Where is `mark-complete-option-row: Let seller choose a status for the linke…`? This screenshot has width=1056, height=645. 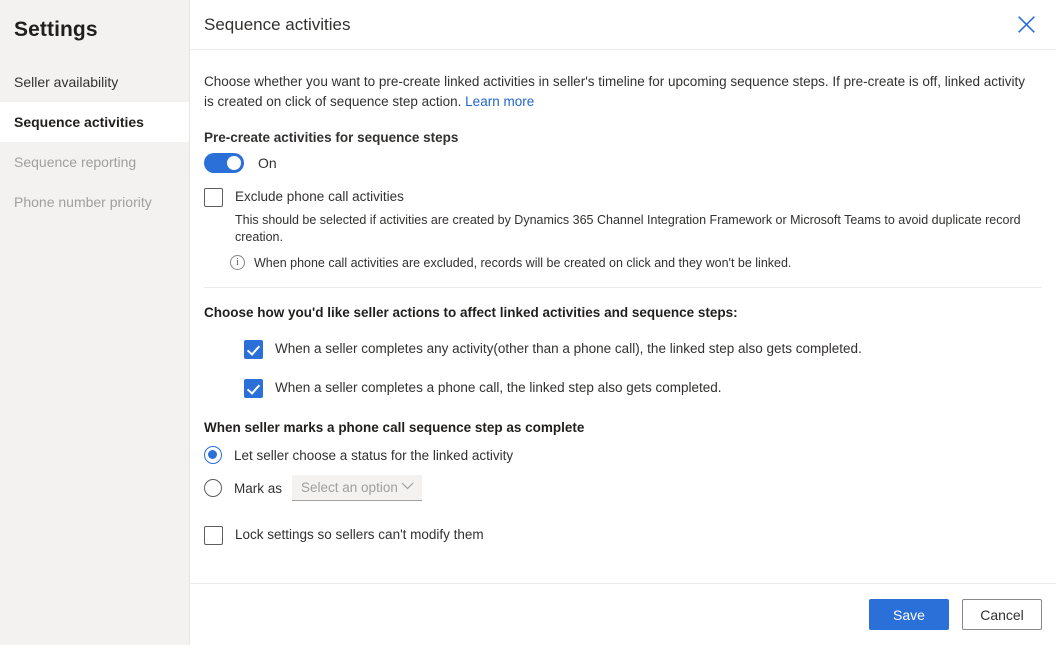
mark-complete-option-row: Let seller choose a status for the linke… is located at coordinates (623, 455).